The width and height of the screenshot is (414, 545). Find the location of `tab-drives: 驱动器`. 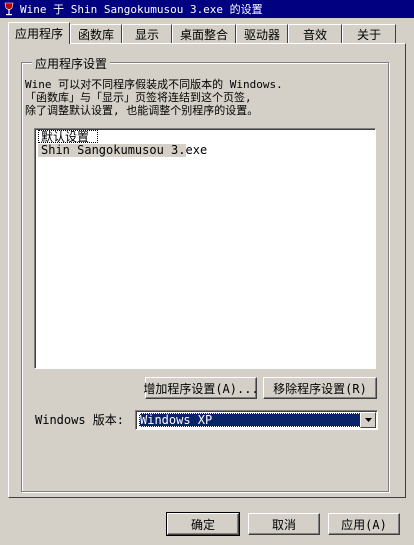

tab-drives: 驱动器 is located at coordinates (262, 33).